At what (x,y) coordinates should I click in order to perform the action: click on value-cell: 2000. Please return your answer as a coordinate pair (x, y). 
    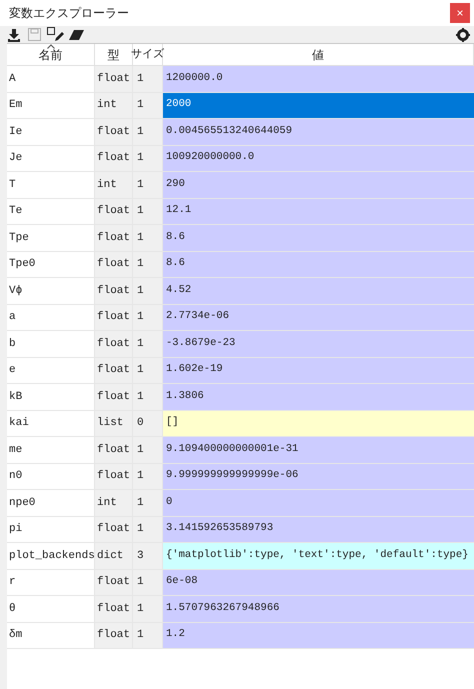
    Looking at the image, I should click on (318, 105).